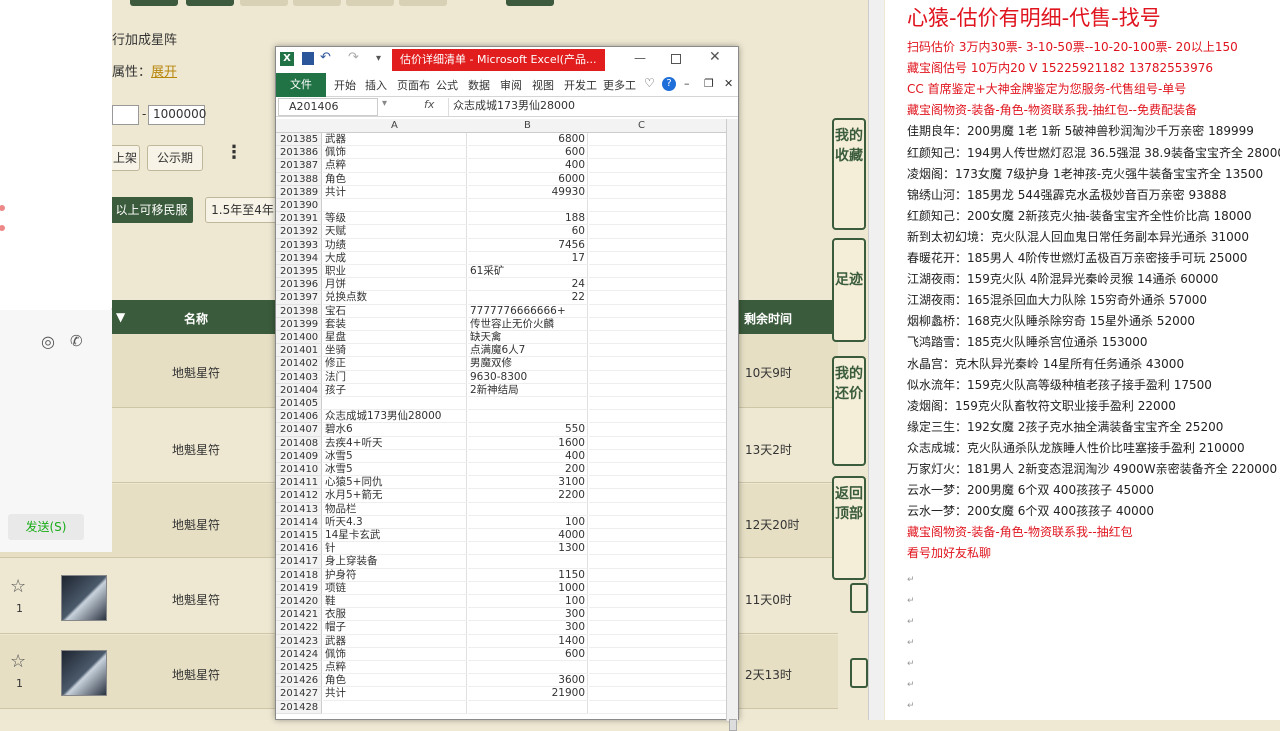  I want to click on row-number: 201386, so click(299, 153).